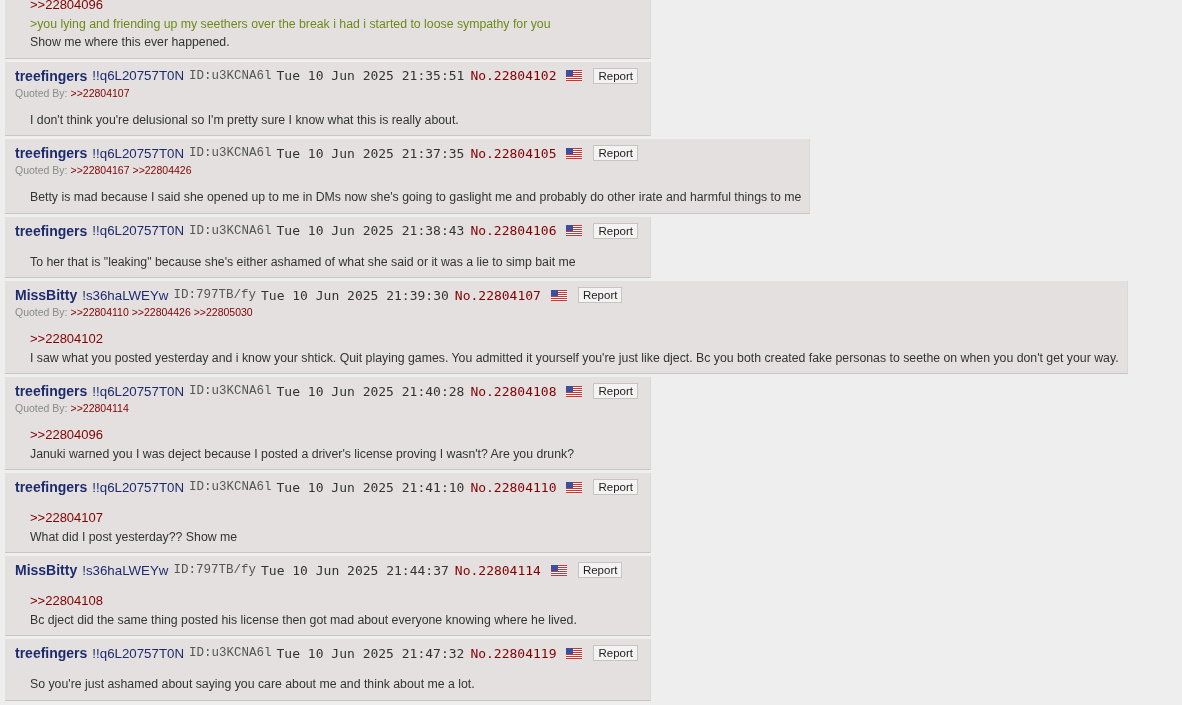  Describe the element at coordinates (336, 518) in the screenshot. I see `quote-link: >>22804107` at that location.